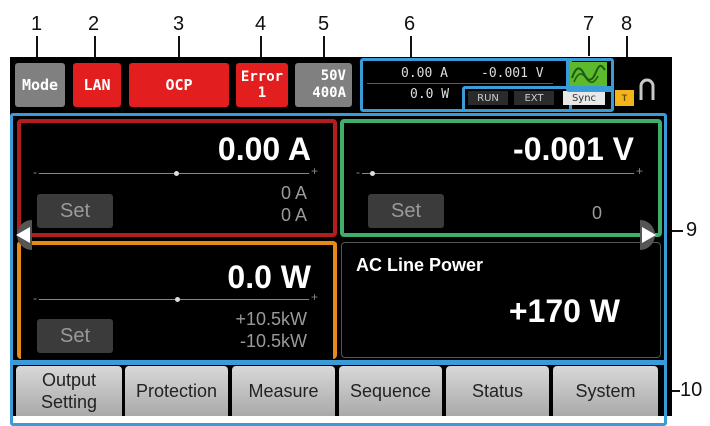  I want to click on voltage-limit: 0, so click(596, 213).